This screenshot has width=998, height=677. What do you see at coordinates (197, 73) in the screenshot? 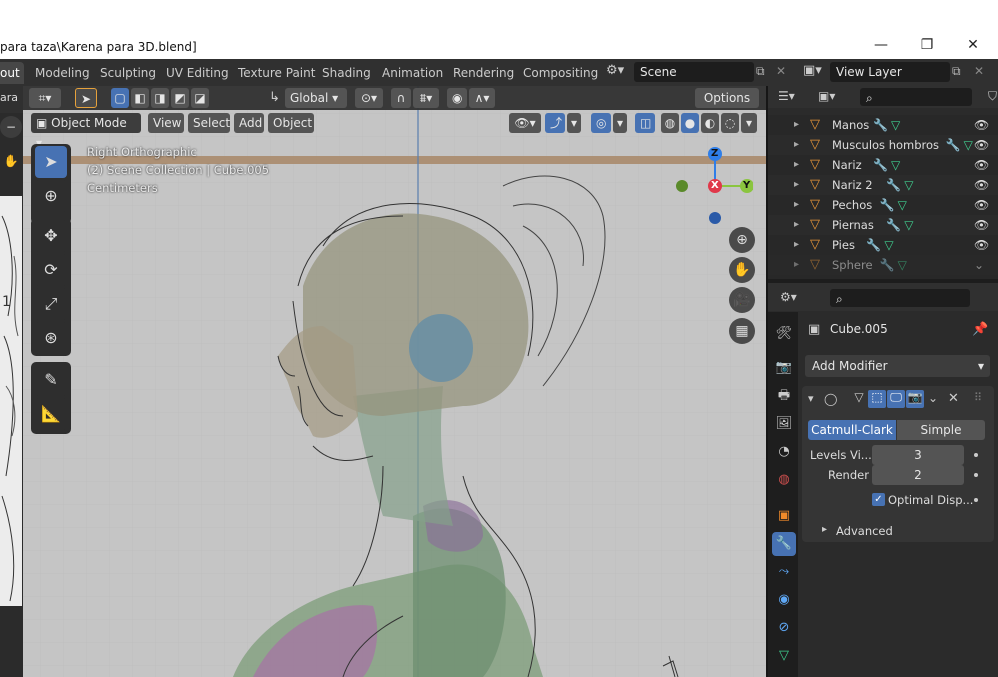
I see `tab-uv-editing: UV Editing` at bounding box center [197, 73].